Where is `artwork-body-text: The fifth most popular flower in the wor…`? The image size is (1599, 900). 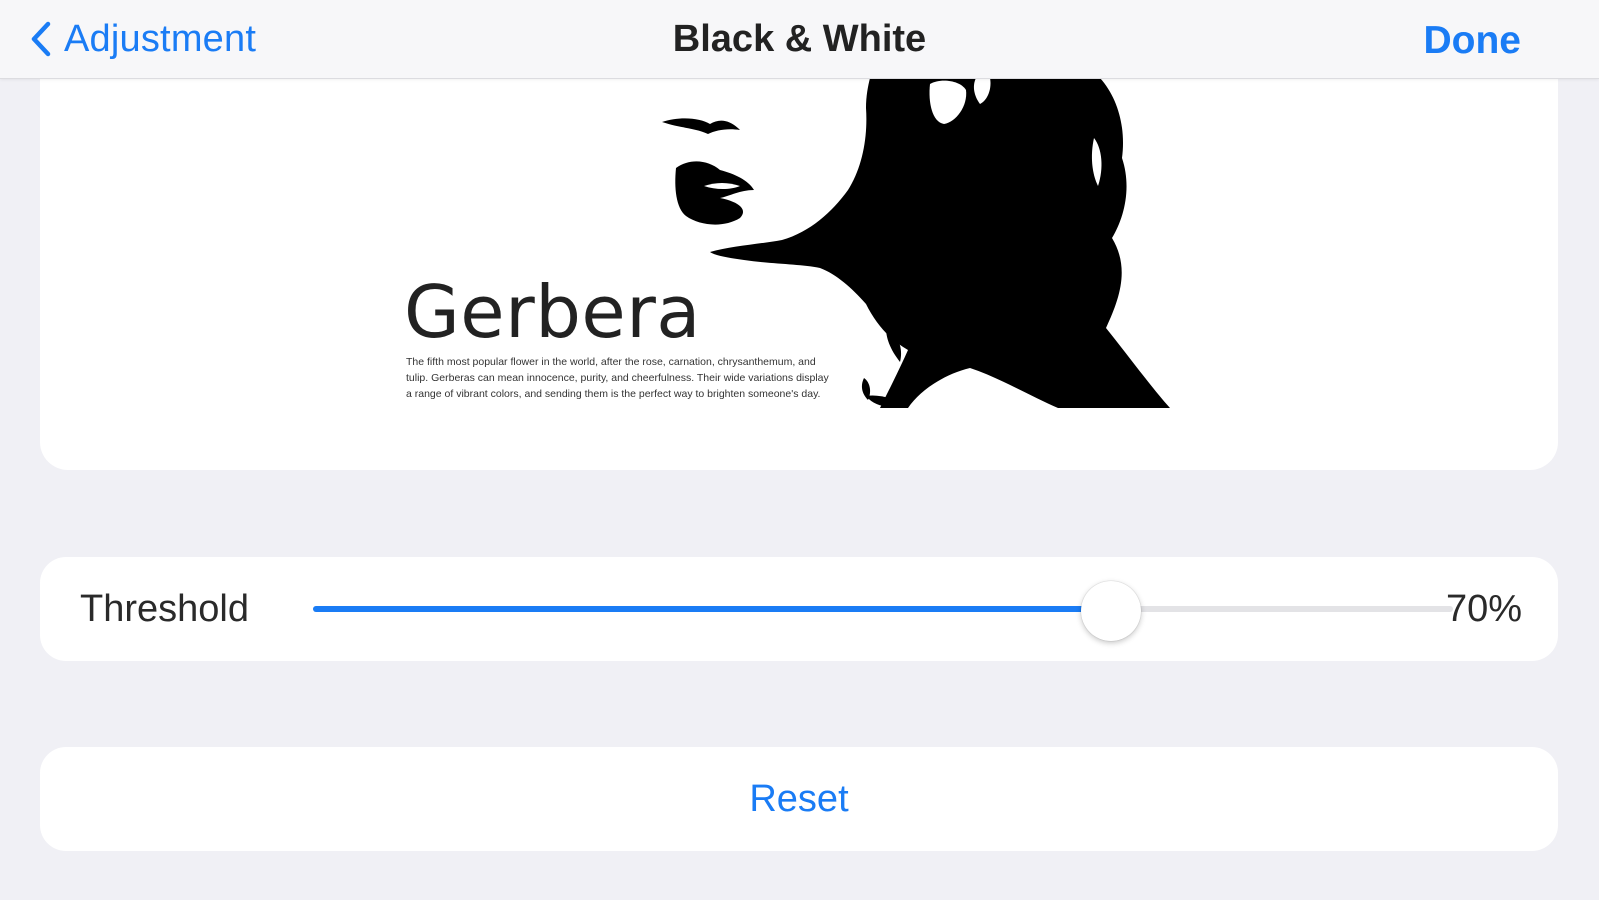
artwork-body-text: The fifth most popular flower in the wor… is located at coordinates (617, 378).